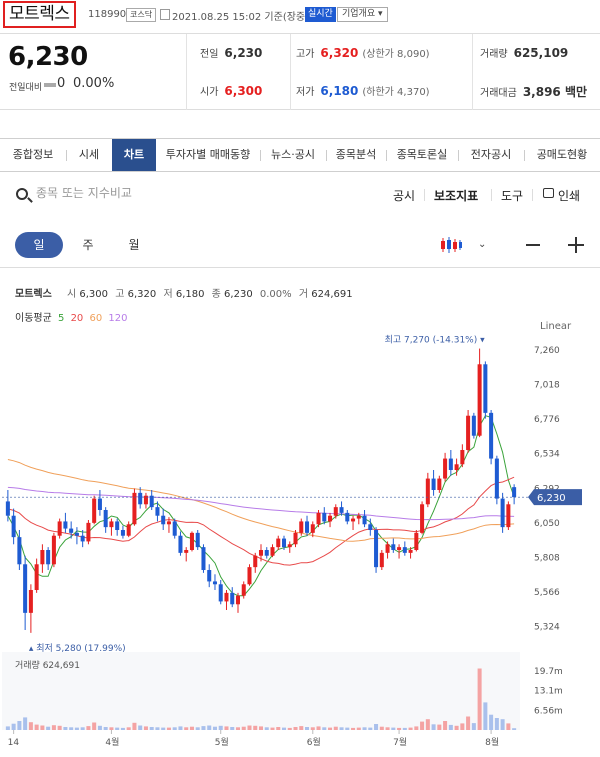  I want to click on volume-tick-label: 13.1m, so click(548, 692).